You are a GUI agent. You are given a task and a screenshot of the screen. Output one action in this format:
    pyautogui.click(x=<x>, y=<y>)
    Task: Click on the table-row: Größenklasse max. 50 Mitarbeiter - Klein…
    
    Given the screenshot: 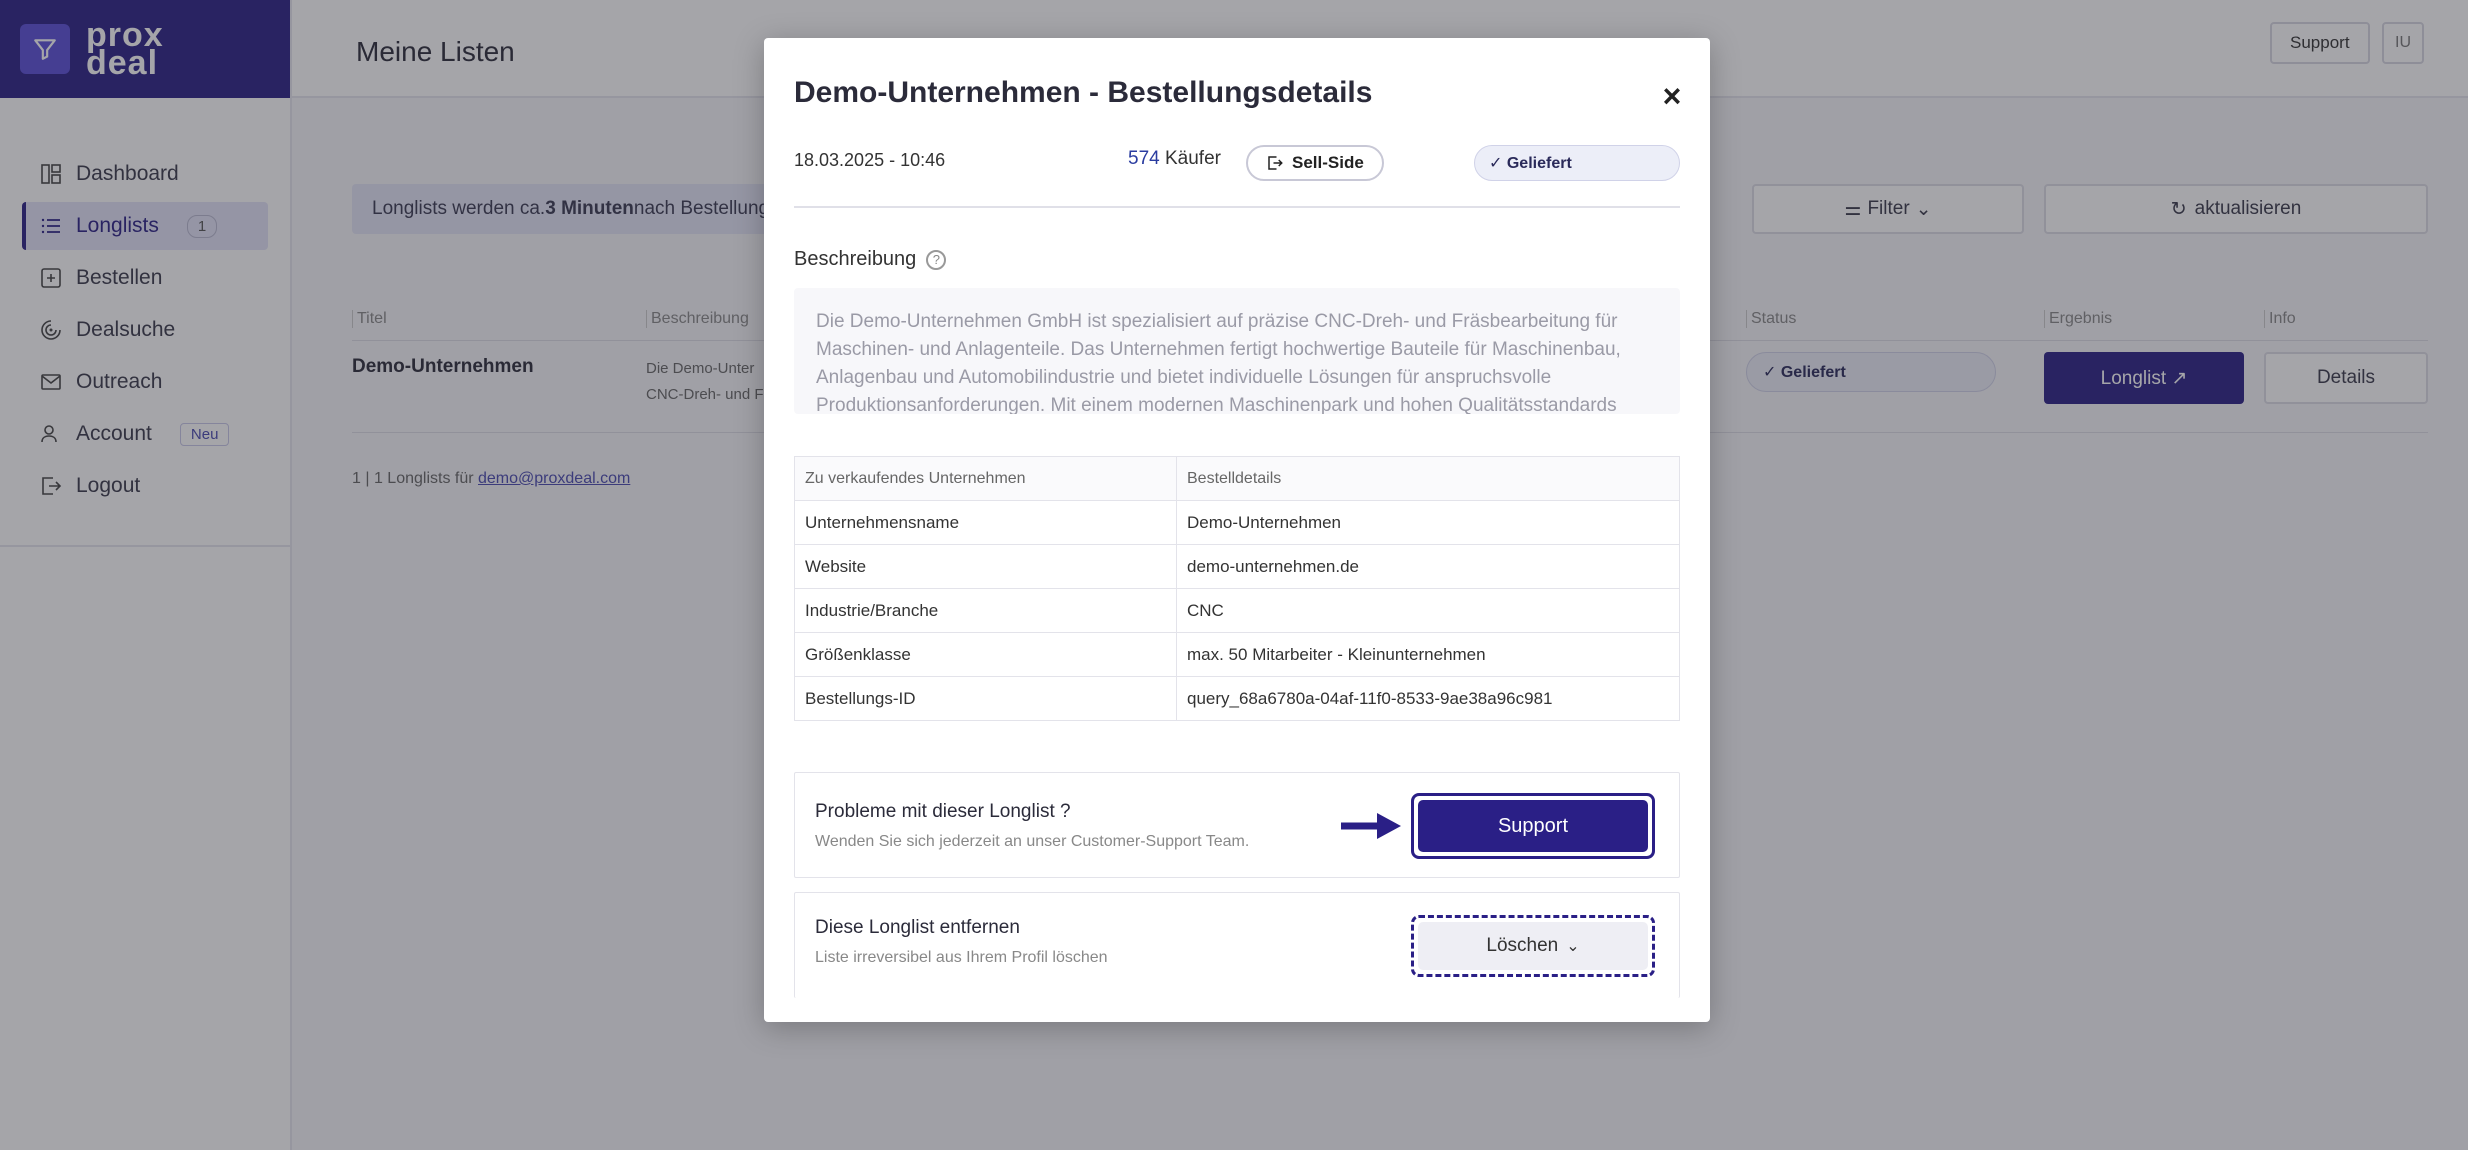 What is the action you would take?
    pyautogui.click(x=1237, y=654)
    